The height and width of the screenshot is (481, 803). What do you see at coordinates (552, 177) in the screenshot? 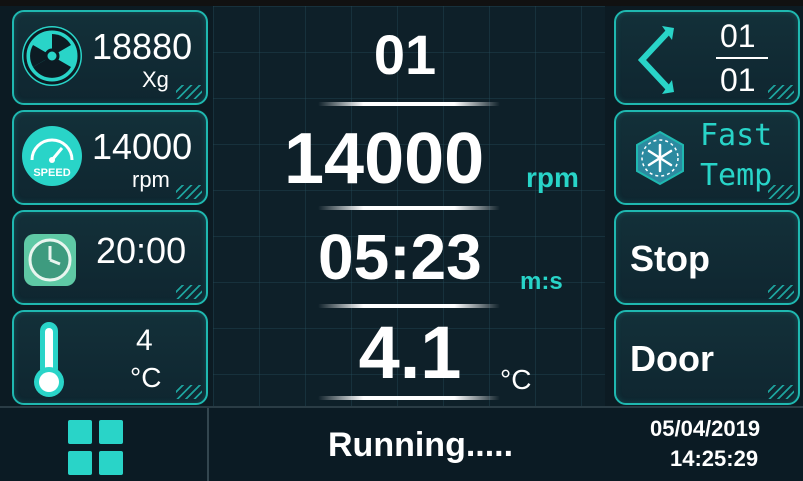
I see `actual-speed-unit: rpm` at bounding box center [552, 177].